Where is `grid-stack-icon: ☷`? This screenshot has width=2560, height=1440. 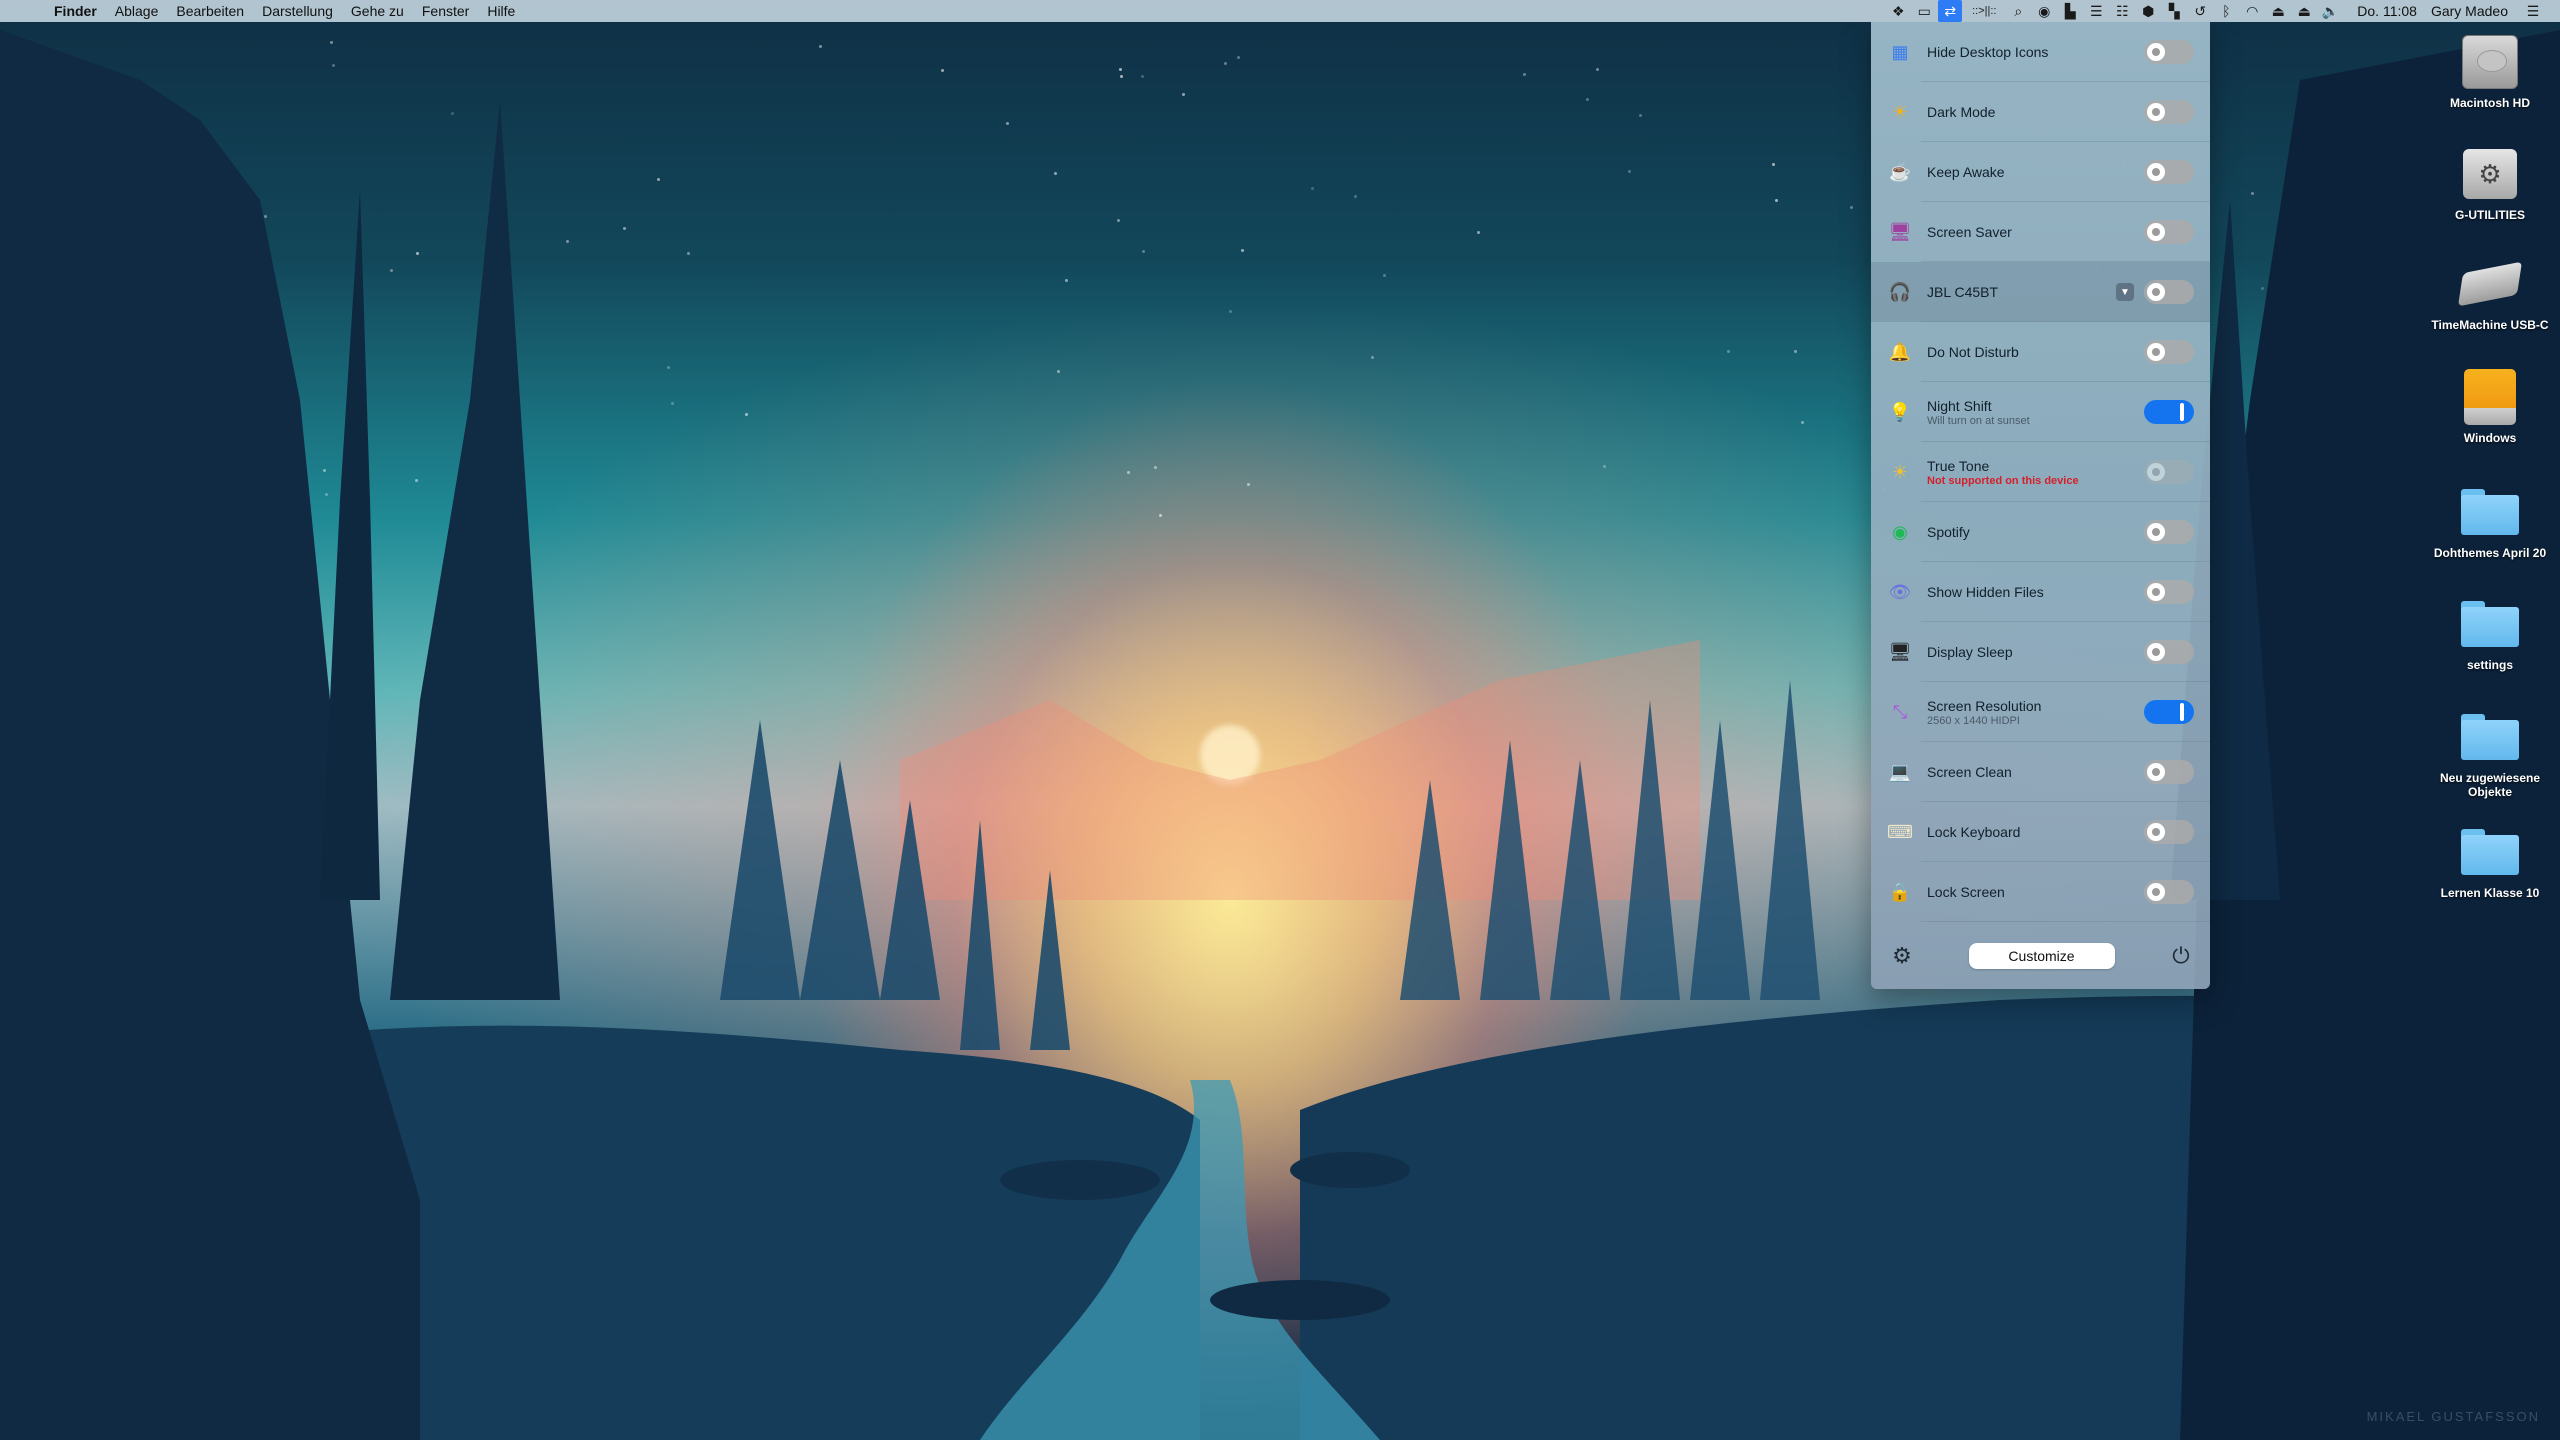 grid-stack-icon: ☷ is located at coordinates (2122, 11).